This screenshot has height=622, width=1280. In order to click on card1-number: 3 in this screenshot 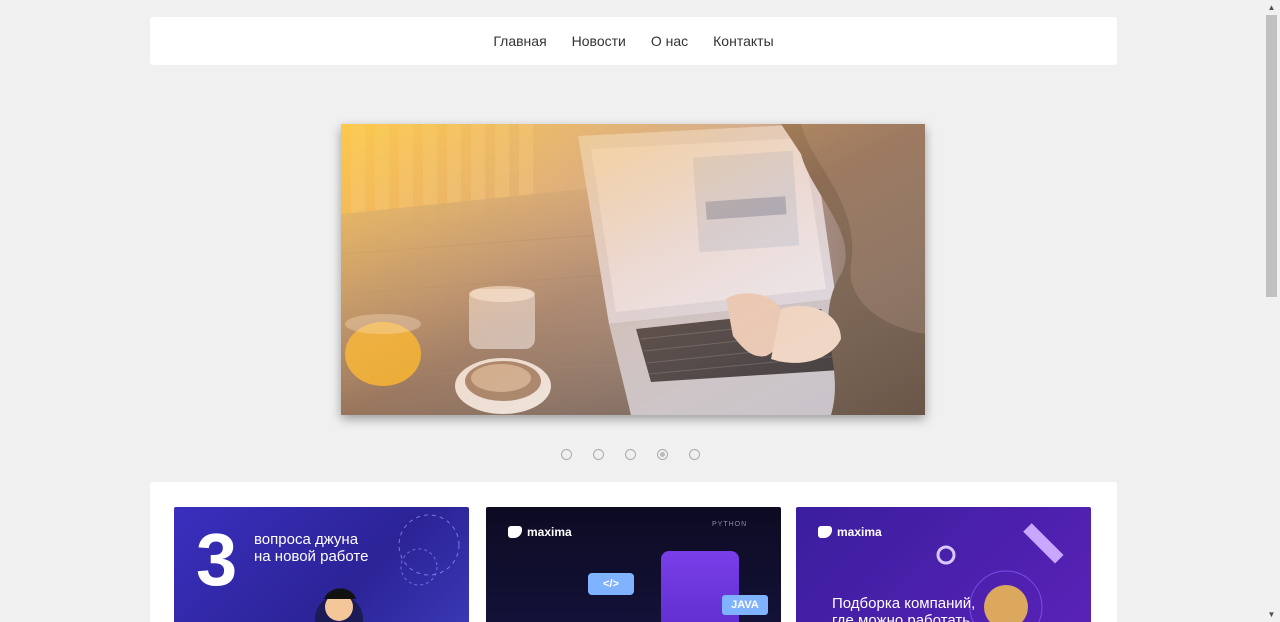, I will do `click(217, 559)`.